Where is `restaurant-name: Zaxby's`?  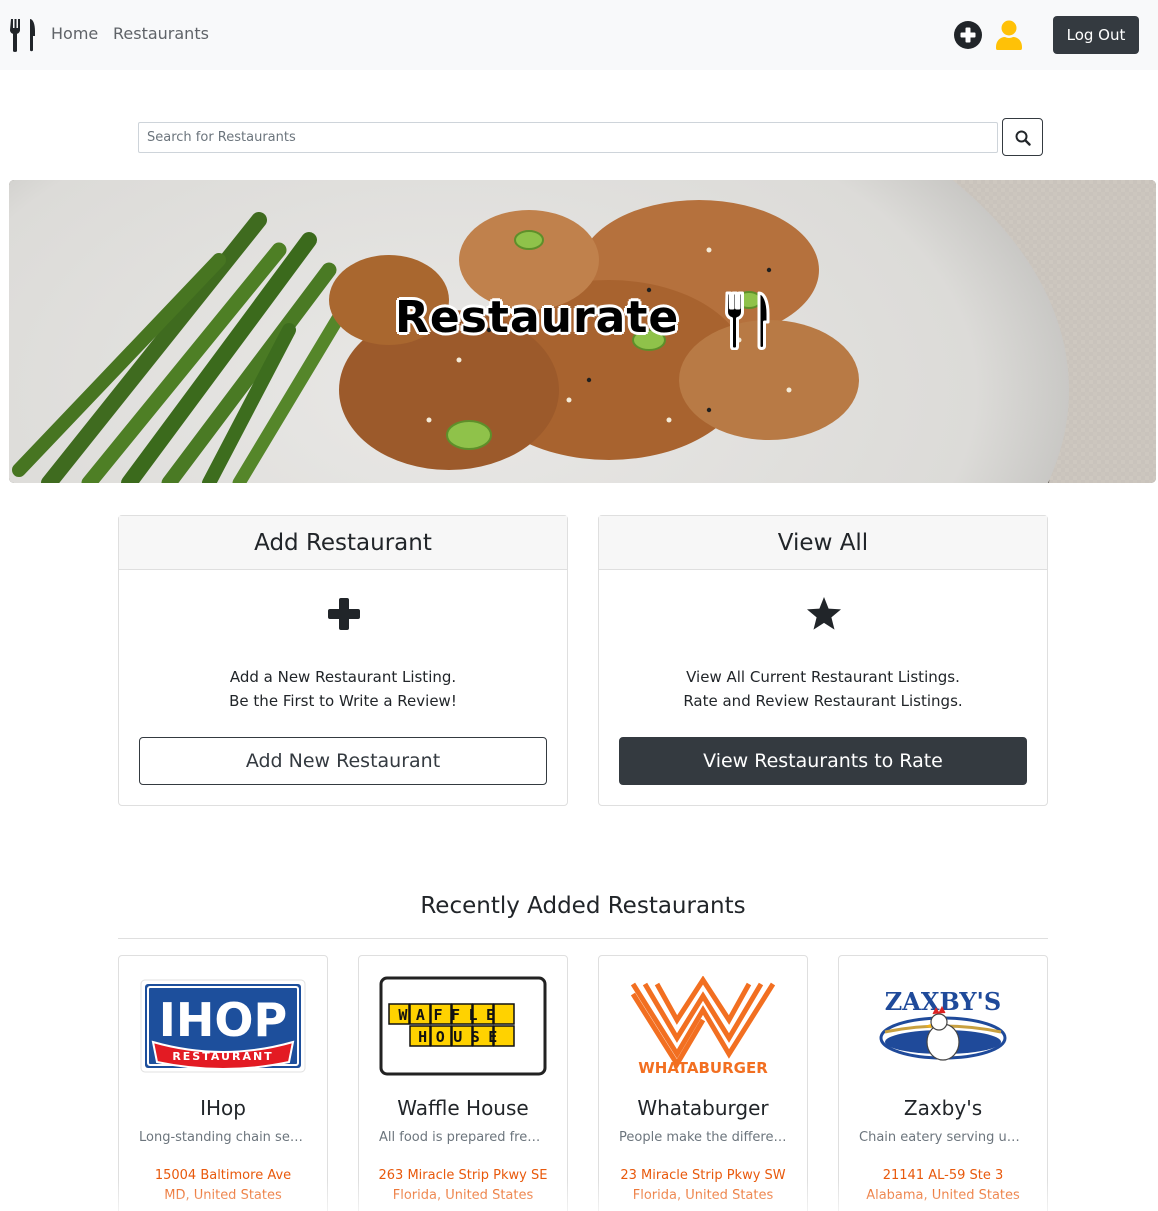 restaurant-name: Zaxby's is located at coordinates (943, 1108).